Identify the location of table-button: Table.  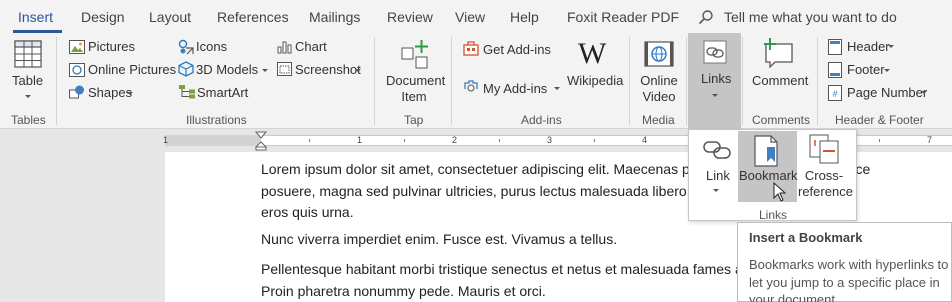
(27, 81).